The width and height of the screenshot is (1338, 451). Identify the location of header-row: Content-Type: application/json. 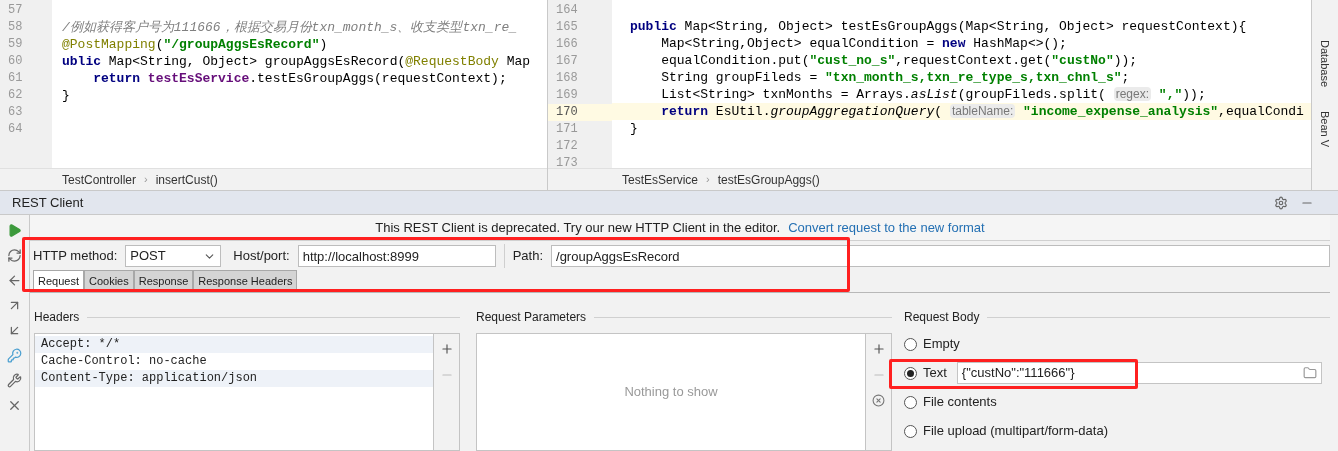
(234, 378).